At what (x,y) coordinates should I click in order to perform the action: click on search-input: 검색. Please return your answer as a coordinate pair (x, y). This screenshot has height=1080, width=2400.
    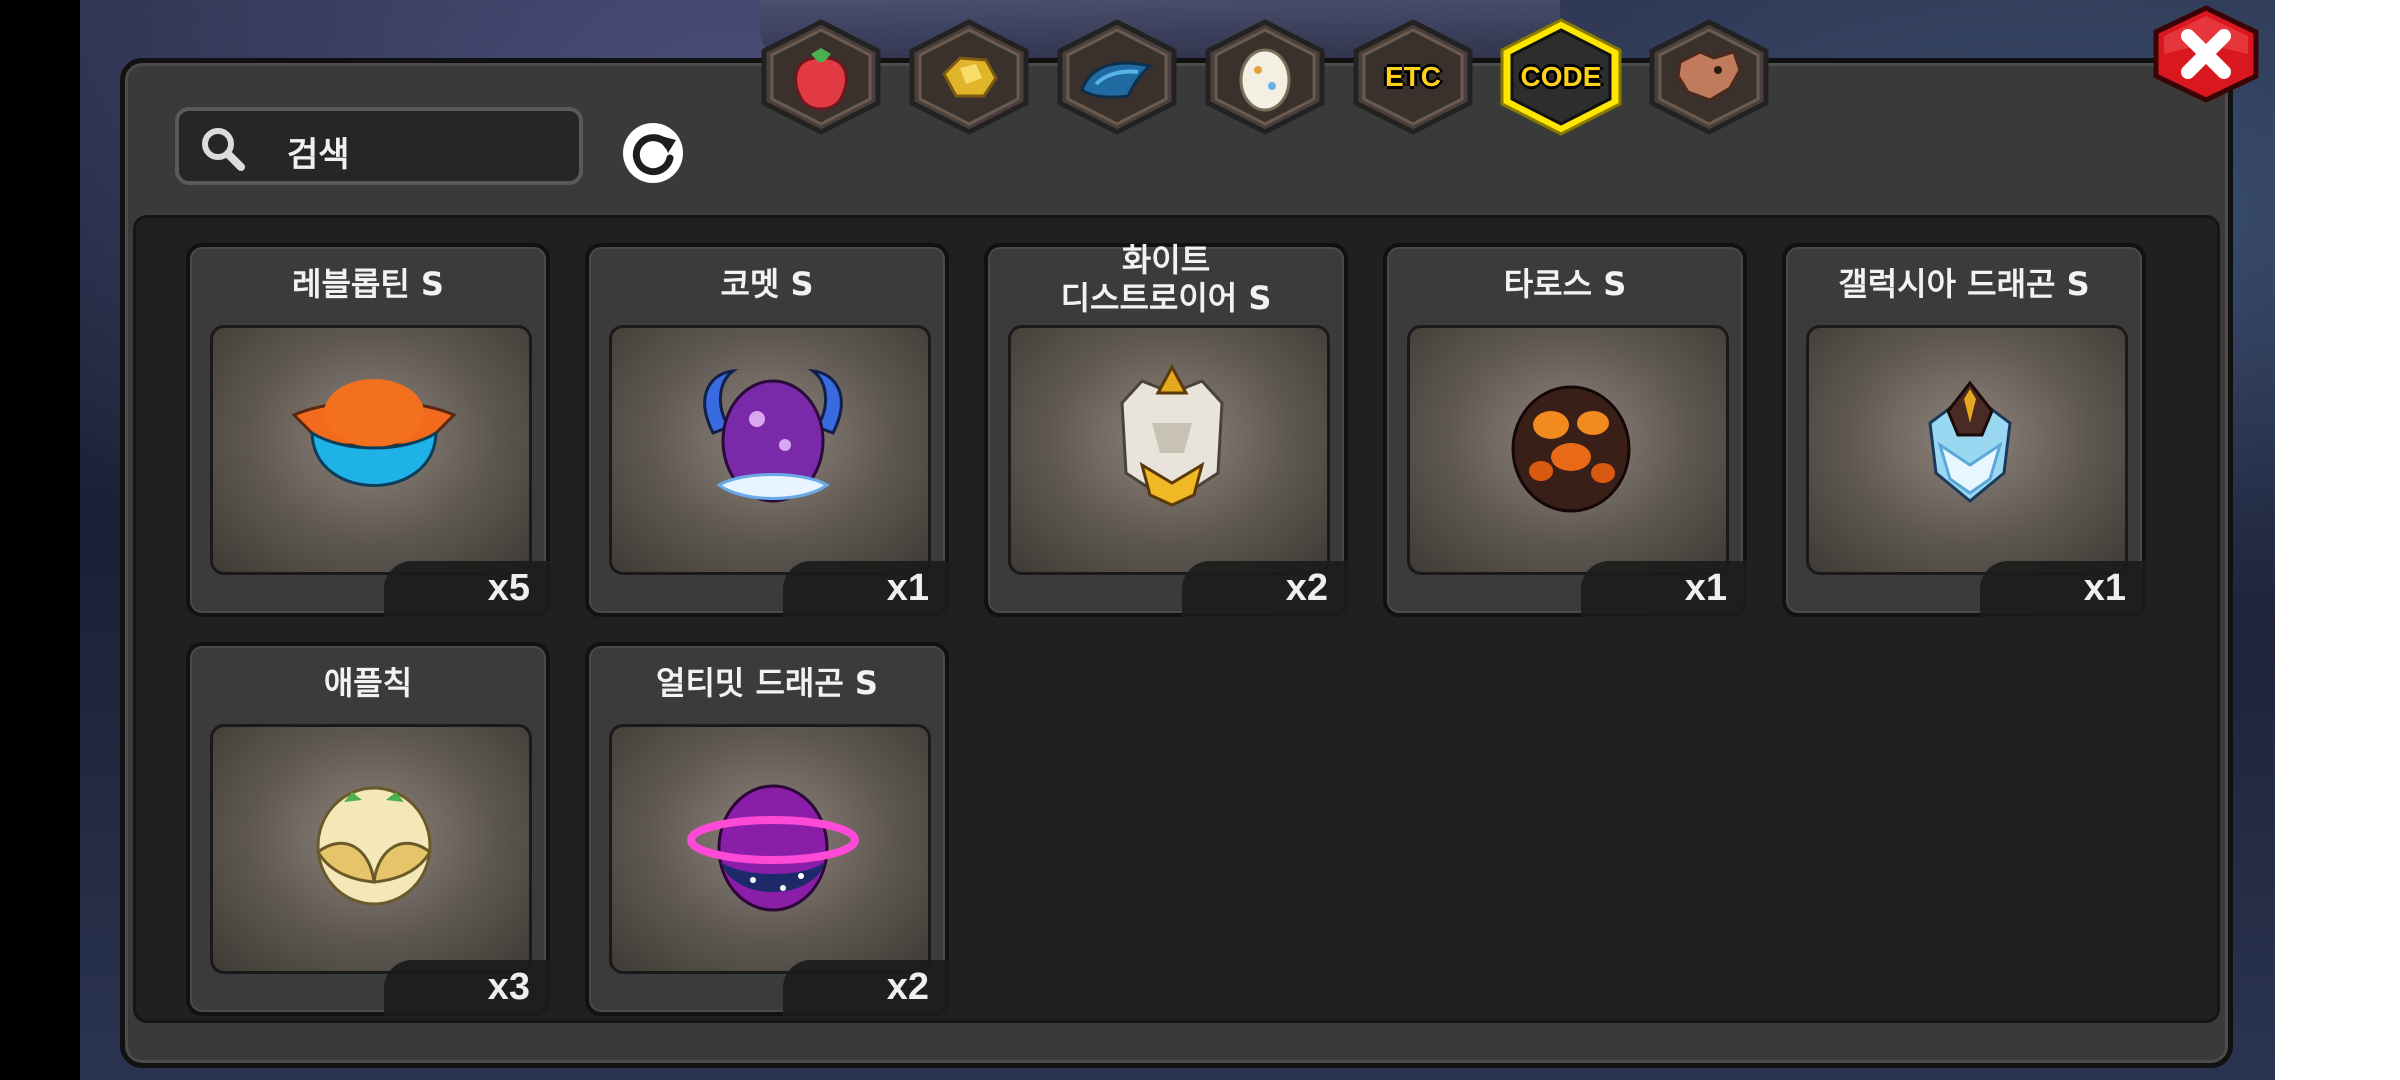
    Looking at the image, I should click on (379, 146).